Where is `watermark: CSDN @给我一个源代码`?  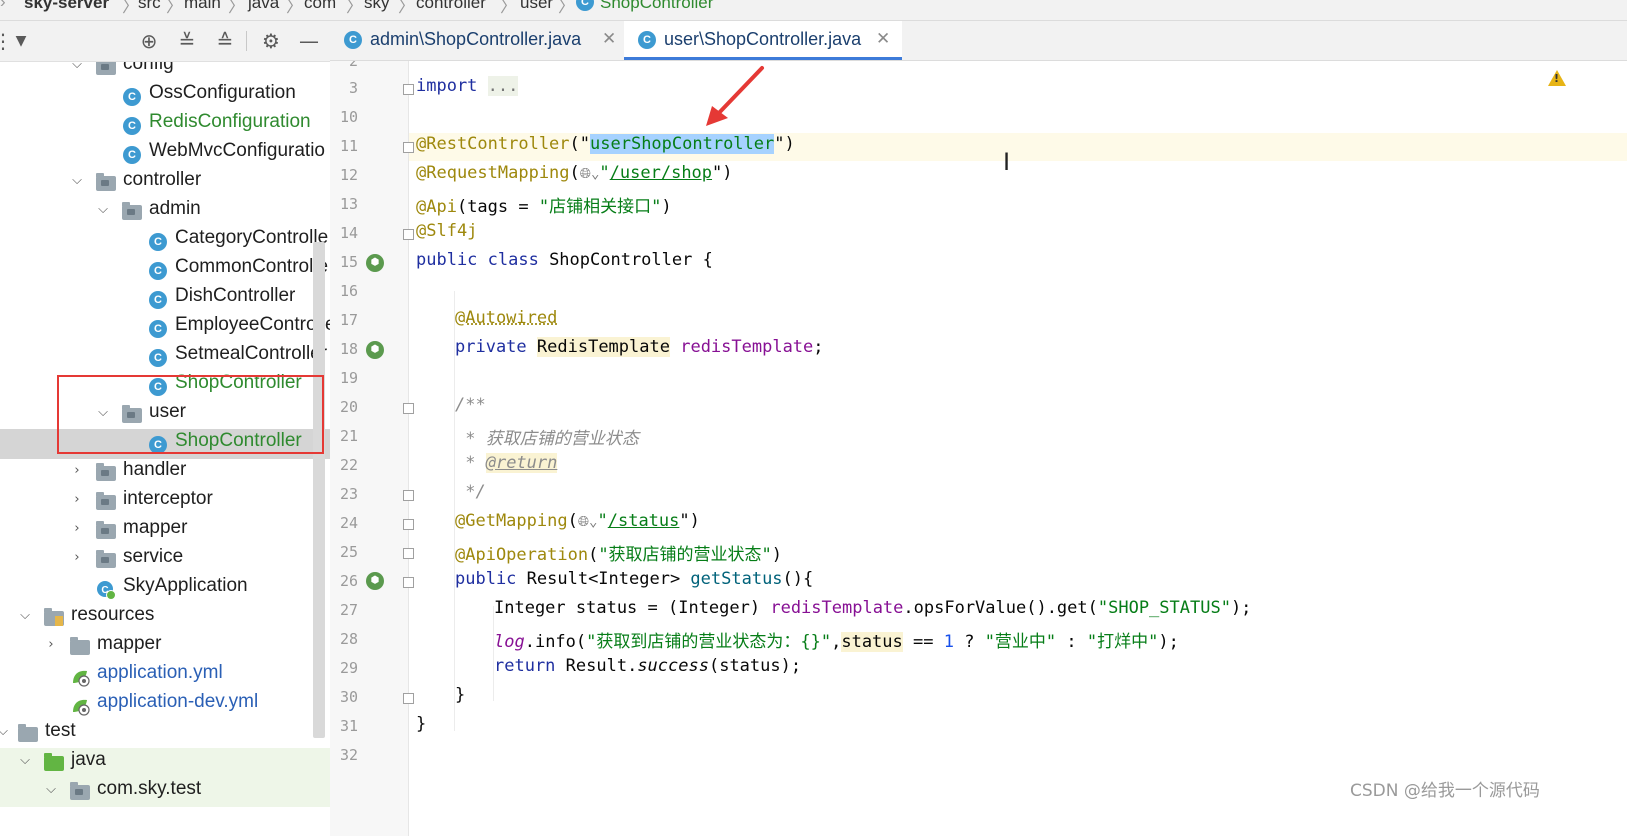 watermark: CSDN @给我一个源代码 is located at coordinates (1445, 791).